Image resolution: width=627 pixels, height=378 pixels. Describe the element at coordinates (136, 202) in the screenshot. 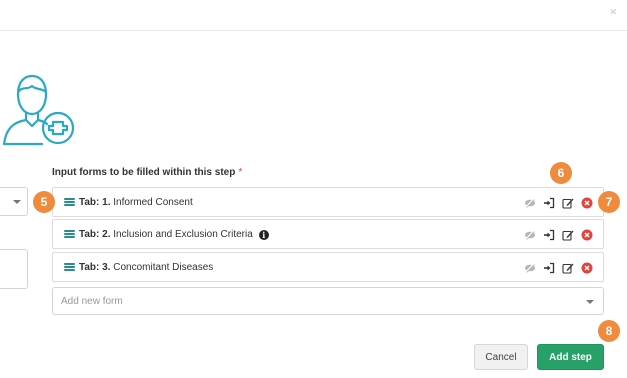

I see `form-title: Tab: 1. Informed Consent` at that location.